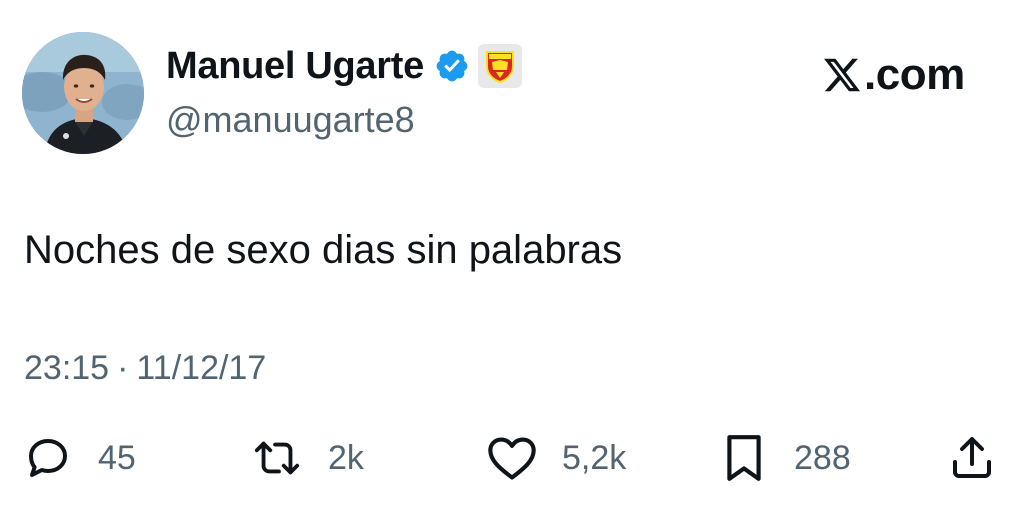  I want to click on tweet-time: 23:15, so click(67, 368).